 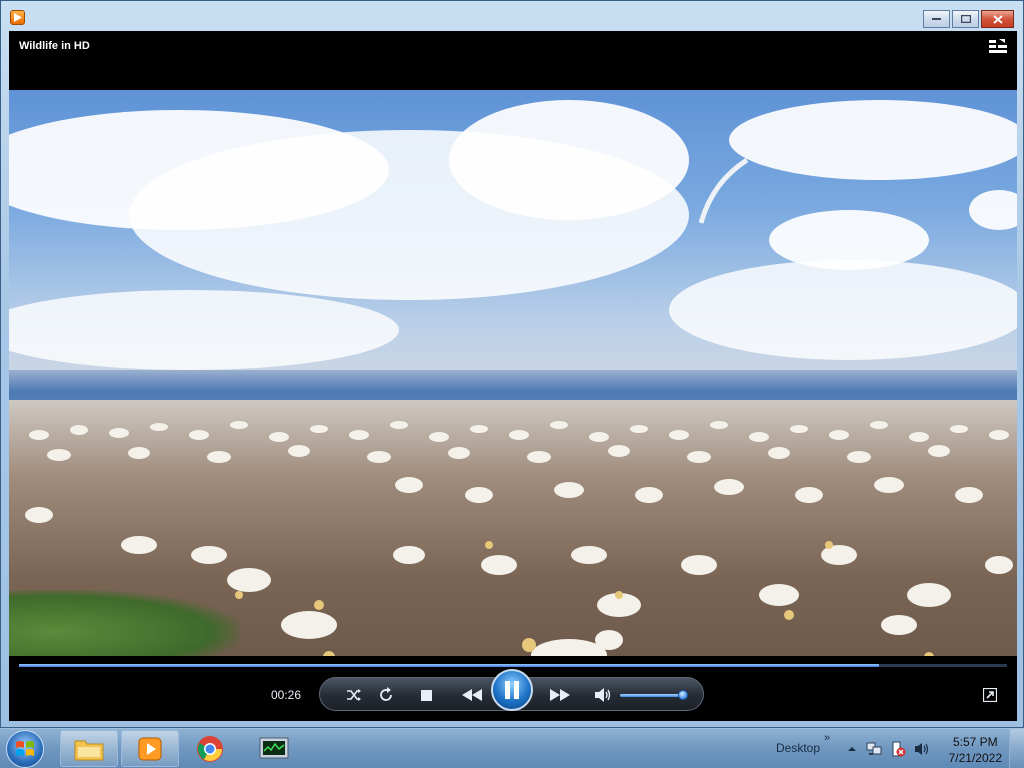 I want to click on shuffle-button, so click(x=354, y=695).